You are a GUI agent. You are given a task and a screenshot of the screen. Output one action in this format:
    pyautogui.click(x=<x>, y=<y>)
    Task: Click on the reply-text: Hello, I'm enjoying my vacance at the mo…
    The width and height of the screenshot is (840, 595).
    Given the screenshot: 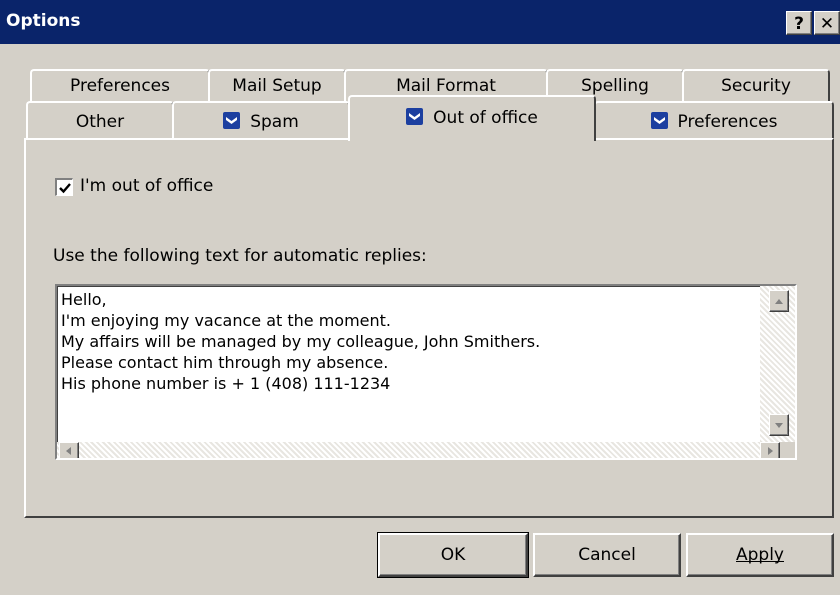 What is the action you would take?
    pyautogui.click(x=300, y=341)
    